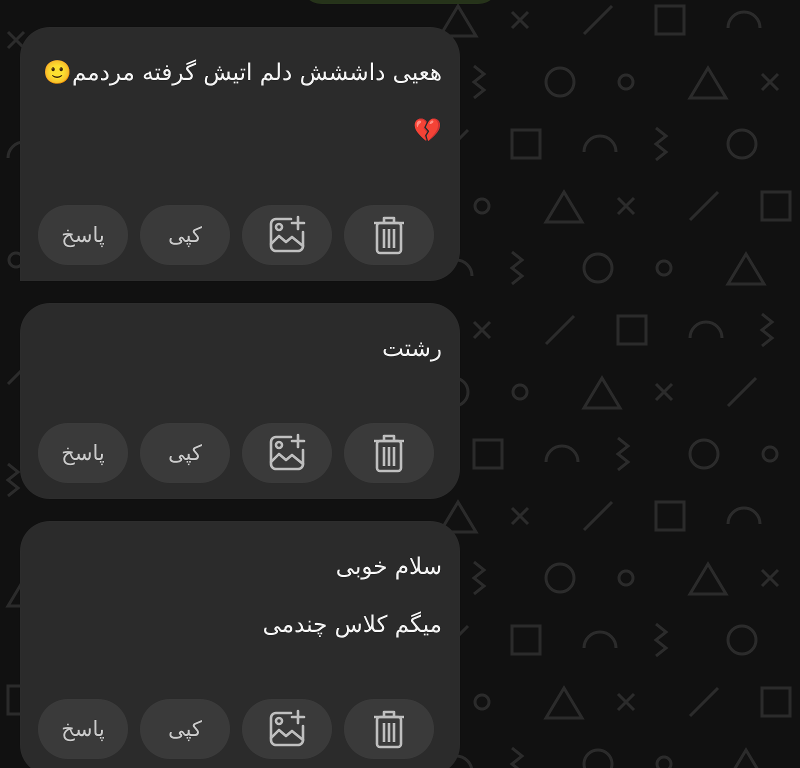 This screenshot has width=800, height=768. I want to click on message-text: هعیی داششش دلم اتیش گرفته مردمم🙂, so click(242, 73).